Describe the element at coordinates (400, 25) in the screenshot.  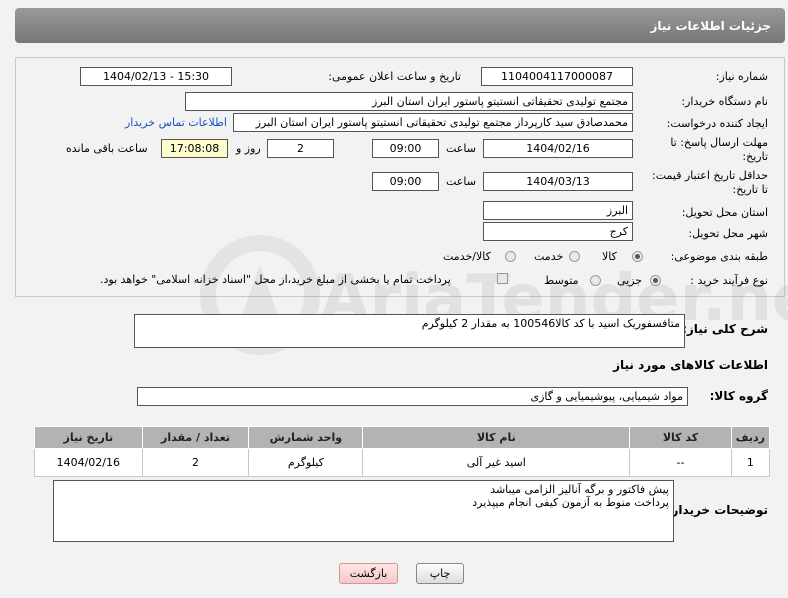
I see `page-header: جزئیات اطلاعات نیاز` at that location.